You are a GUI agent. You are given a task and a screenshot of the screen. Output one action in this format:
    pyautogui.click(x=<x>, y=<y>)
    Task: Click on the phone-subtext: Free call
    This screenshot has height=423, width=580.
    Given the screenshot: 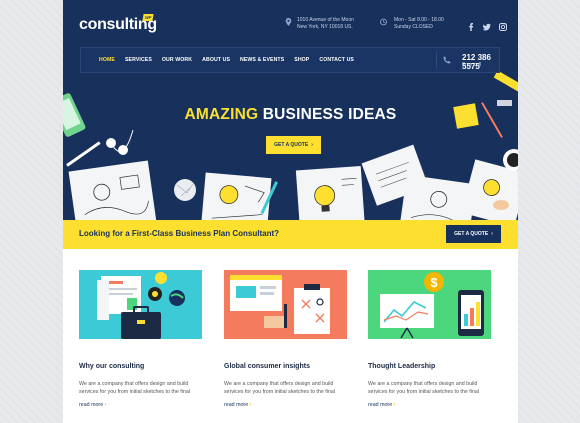 What is the action you would take?
    pyautogui.click(x=472, y=65)
    